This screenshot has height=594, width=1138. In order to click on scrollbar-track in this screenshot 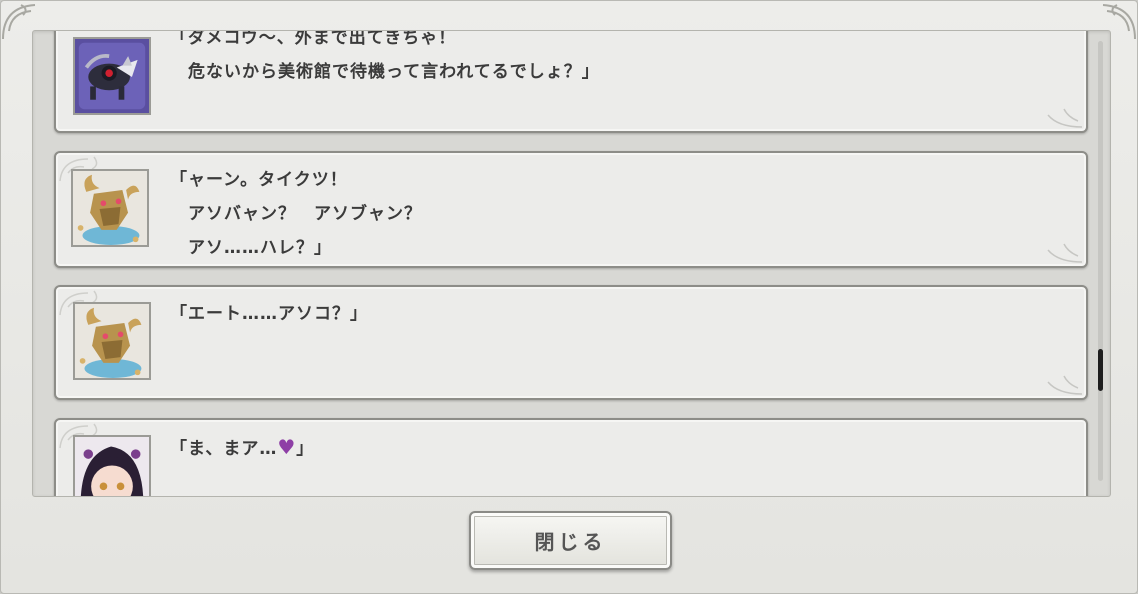, I will do `click(1100, 261)`.